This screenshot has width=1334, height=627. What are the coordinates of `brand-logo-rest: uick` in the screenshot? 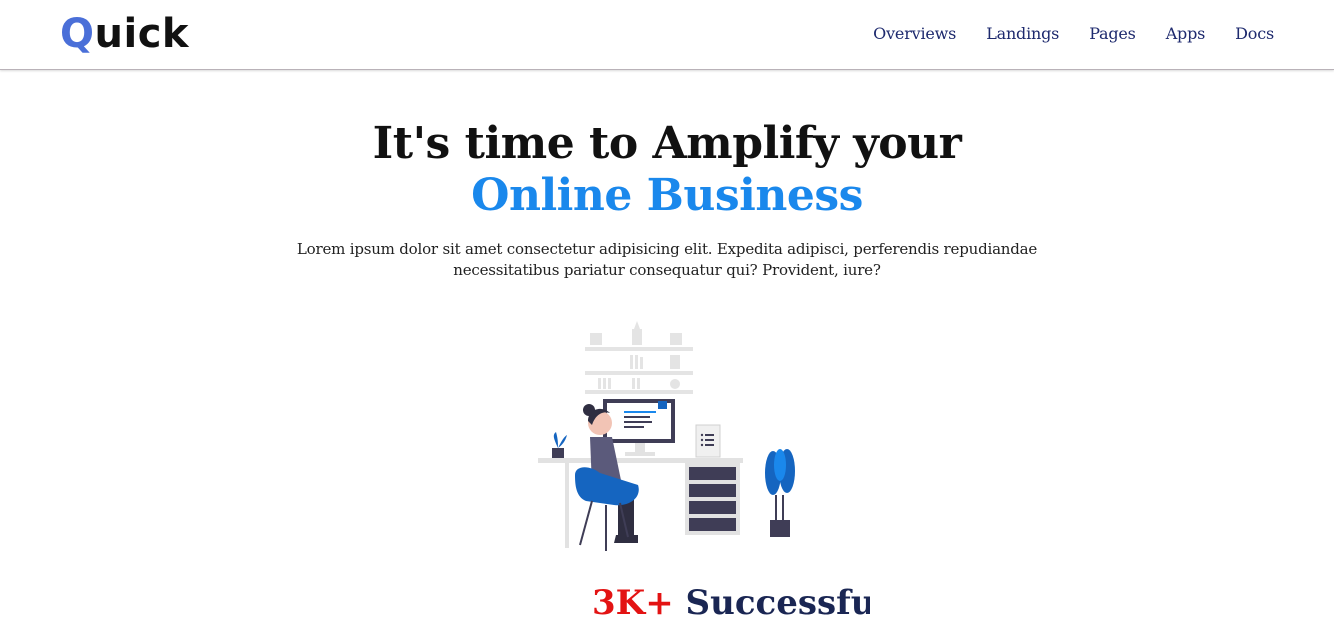 It's located at (142, 34).